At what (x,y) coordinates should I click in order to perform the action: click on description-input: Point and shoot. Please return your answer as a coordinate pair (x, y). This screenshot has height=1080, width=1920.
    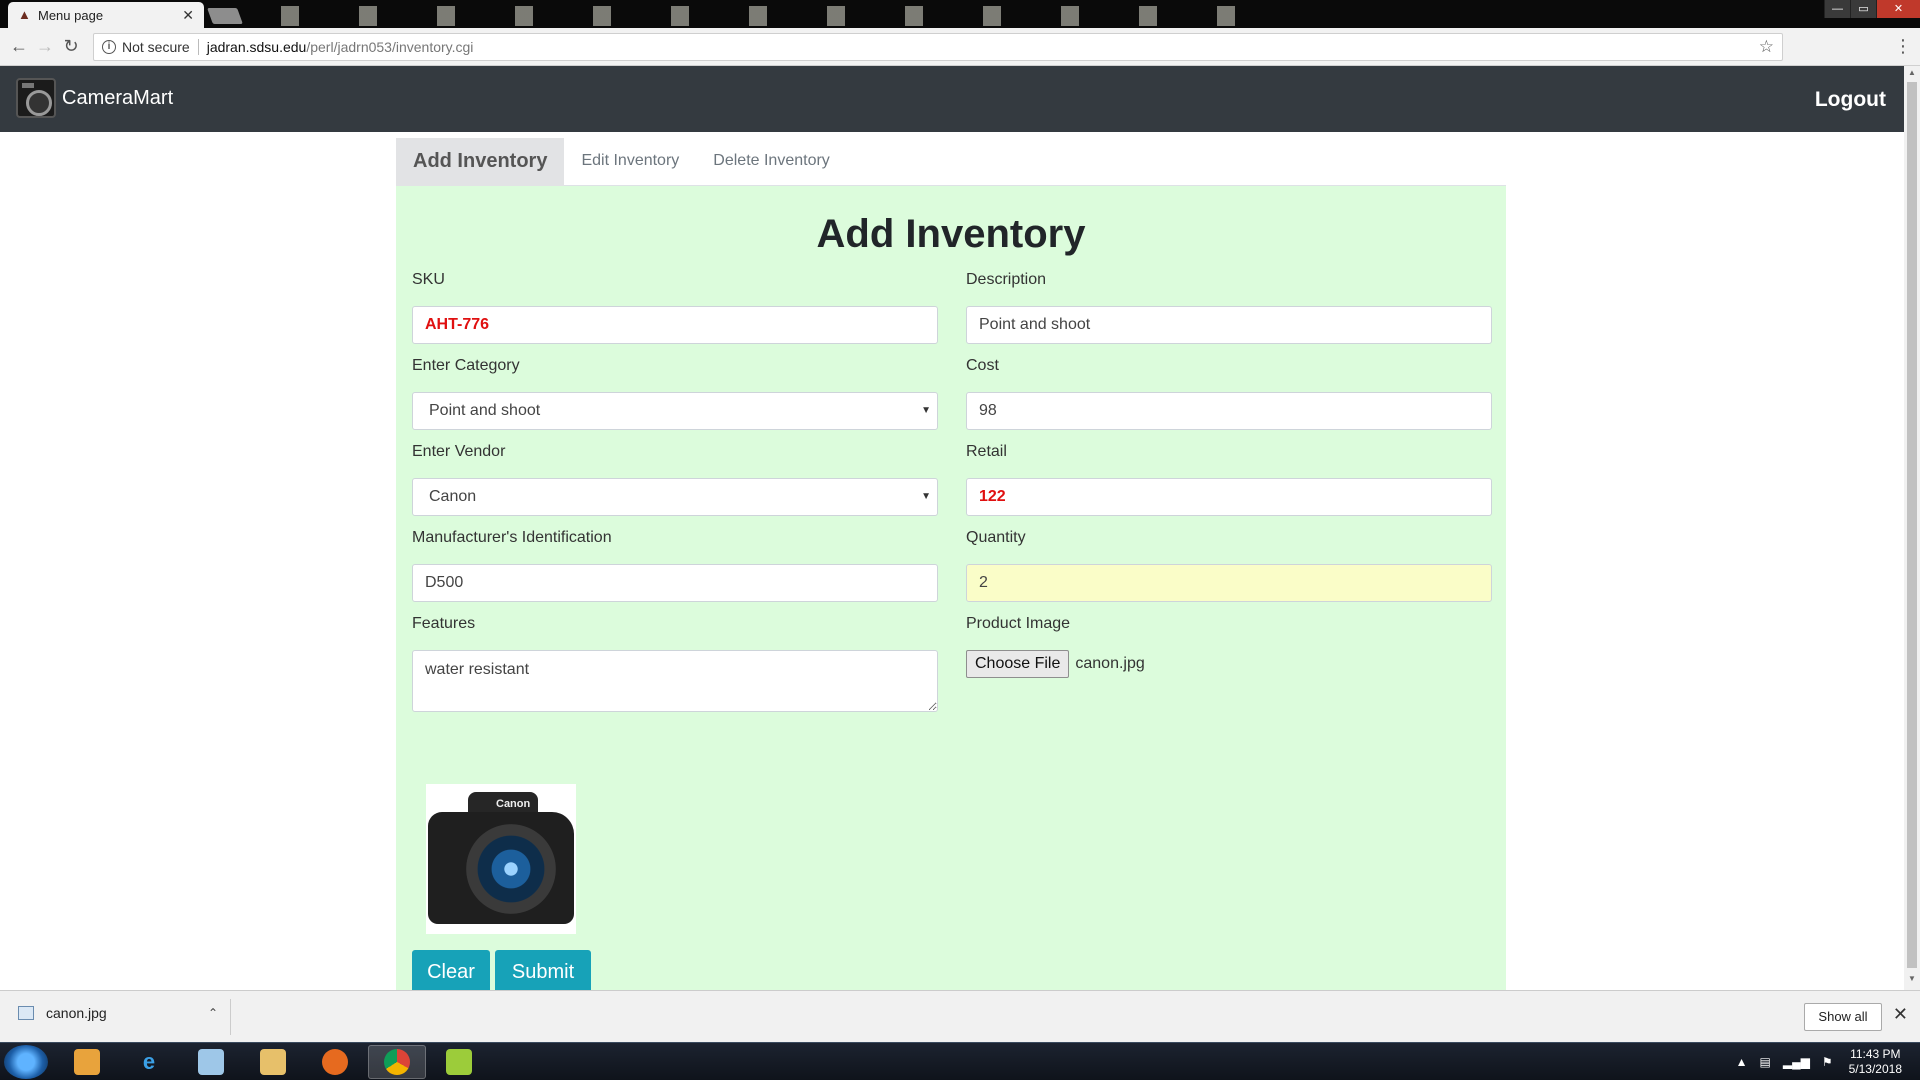
    Looking at the image, I should click on (1229, 325).